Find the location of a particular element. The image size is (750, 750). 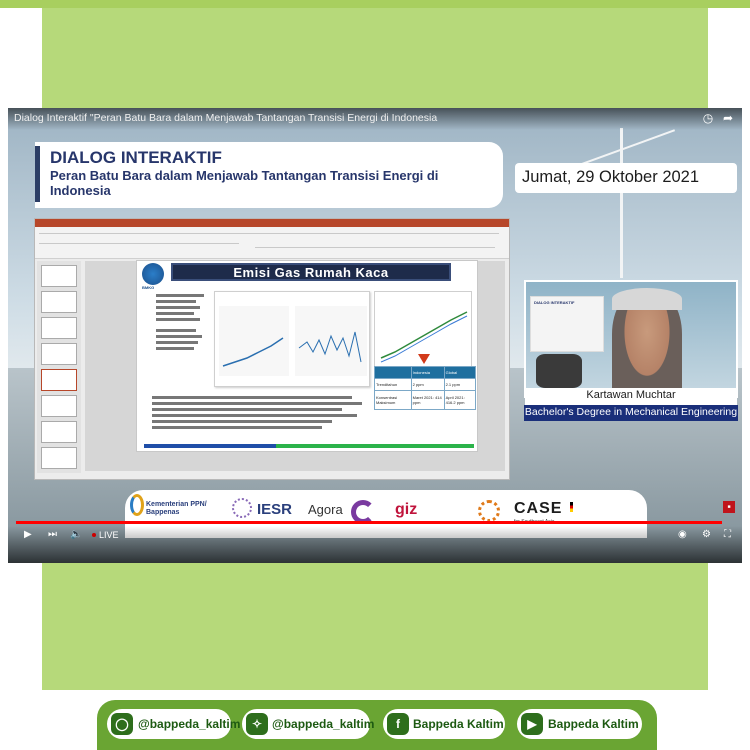

iesr-logo-text: IESR is located at coordinates (275, 509).